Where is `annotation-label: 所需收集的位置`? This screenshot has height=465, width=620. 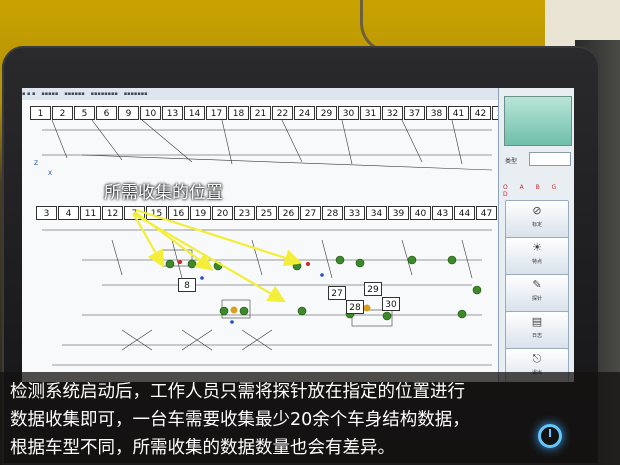
annotation-label: 所需收集的位置 is located at coordinates (163, 193).